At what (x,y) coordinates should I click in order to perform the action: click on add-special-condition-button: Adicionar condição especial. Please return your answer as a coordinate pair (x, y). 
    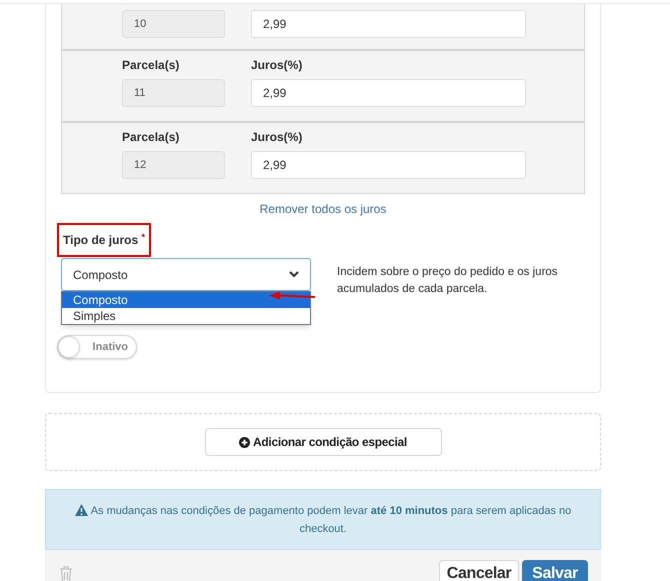
    Looking at the image, I should click on (323, 442).